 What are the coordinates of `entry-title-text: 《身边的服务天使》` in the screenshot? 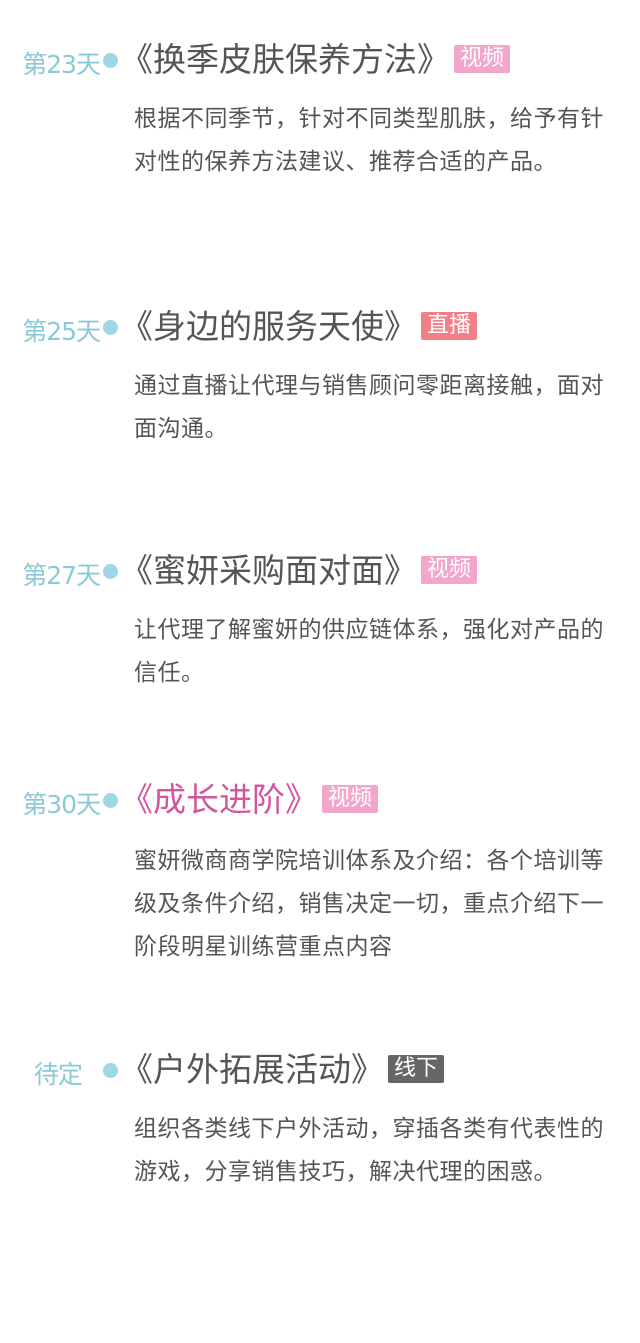 It's located at (268, 326).